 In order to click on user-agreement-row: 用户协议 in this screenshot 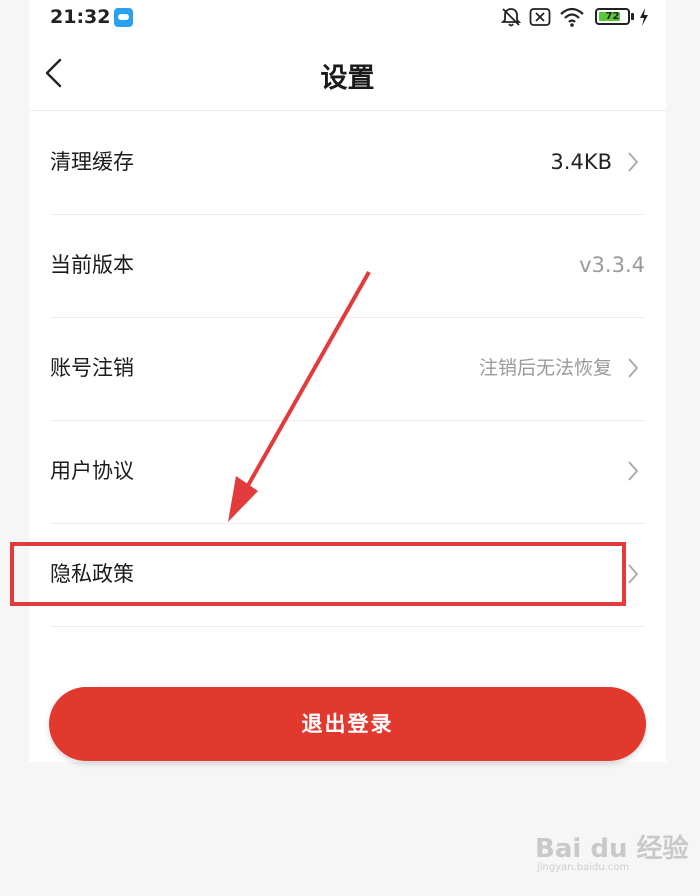, I will do `click(347, 472)`.